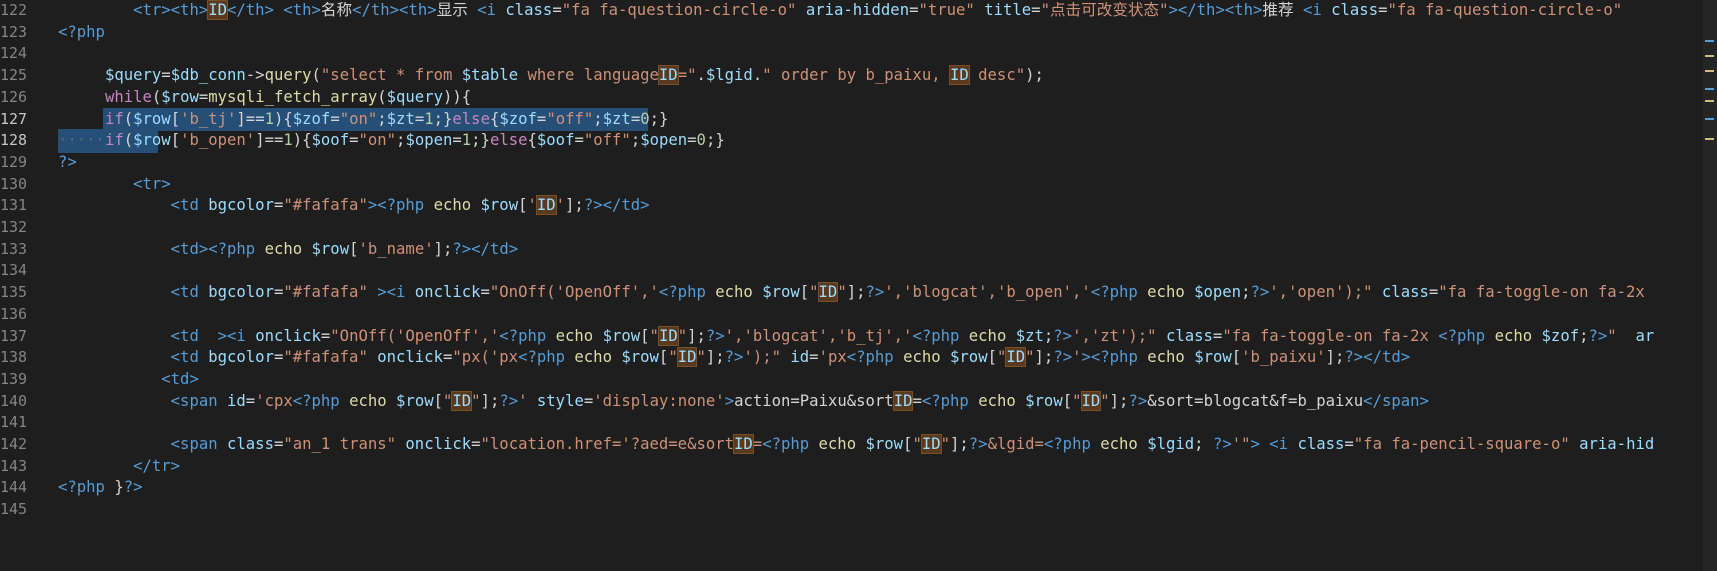 The width and height of the screenshot is (1717, 571). Describe the element at coordinates (415, 335) in the screenshot. I see `code-token: "OnOff('OpenOff','` at that location.